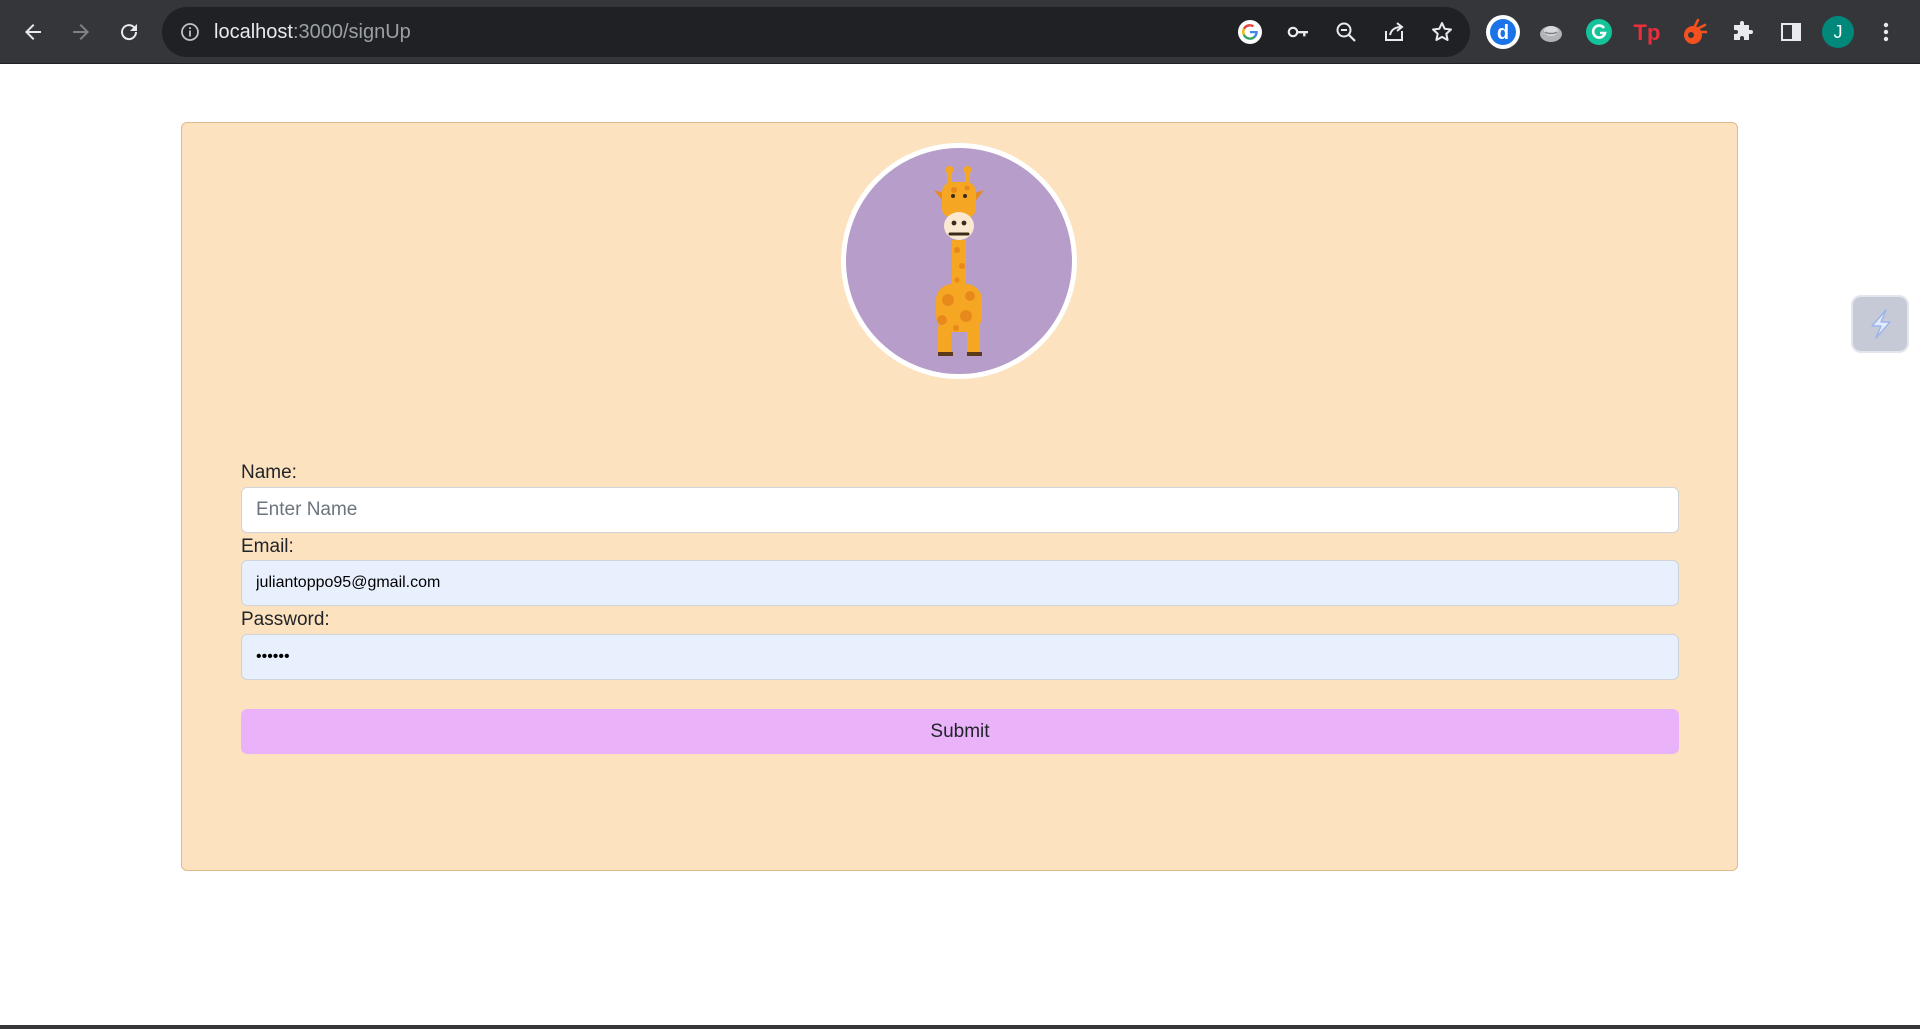 This screenshot has height=1029, width=1920. I want to click on reload-icon, so click(129, 32).